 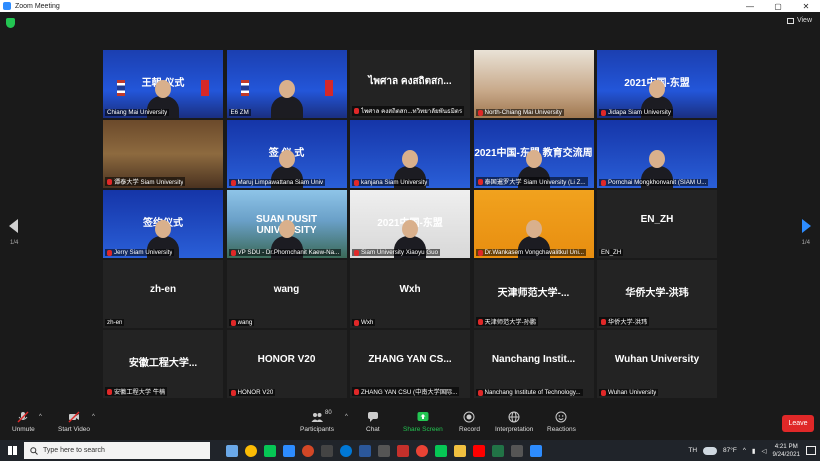 I want to click on video-options-caret-icon: ^, so click(x=93, y=417).